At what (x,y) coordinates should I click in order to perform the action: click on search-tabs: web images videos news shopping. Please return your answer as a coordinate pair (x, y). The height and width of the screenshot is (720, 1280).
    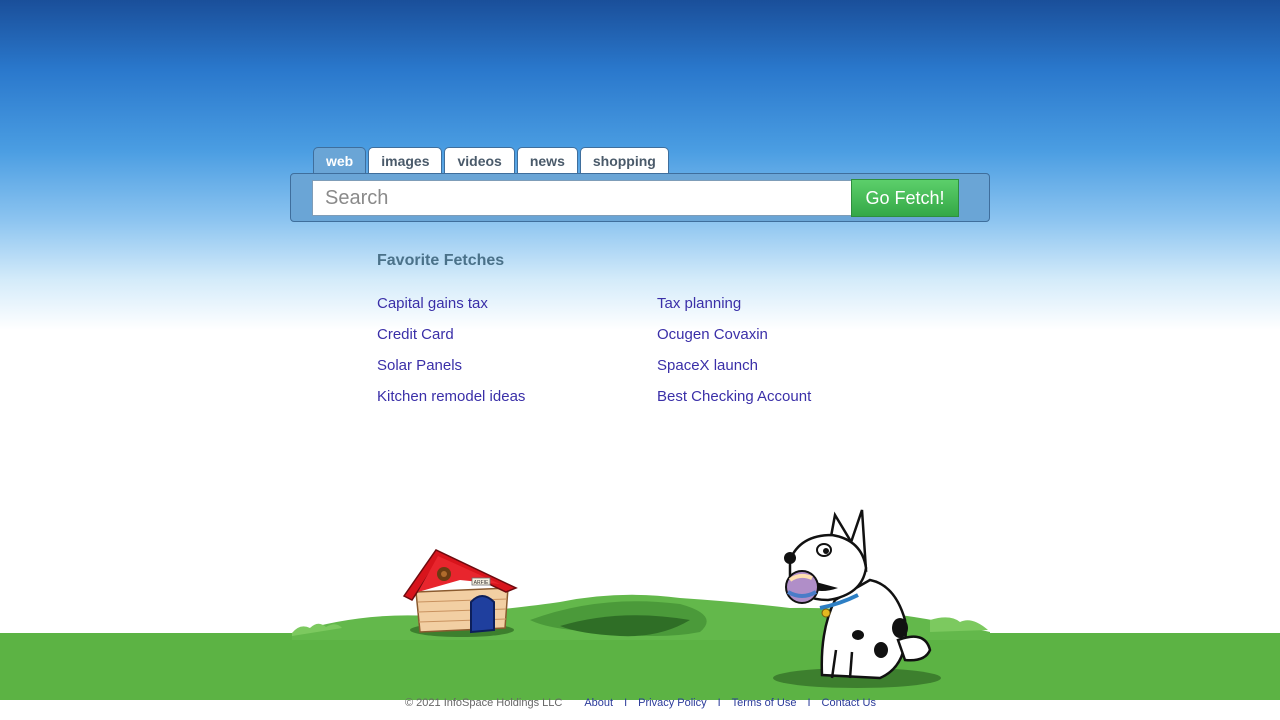
    Looking at the image, I should click on (491, 160).